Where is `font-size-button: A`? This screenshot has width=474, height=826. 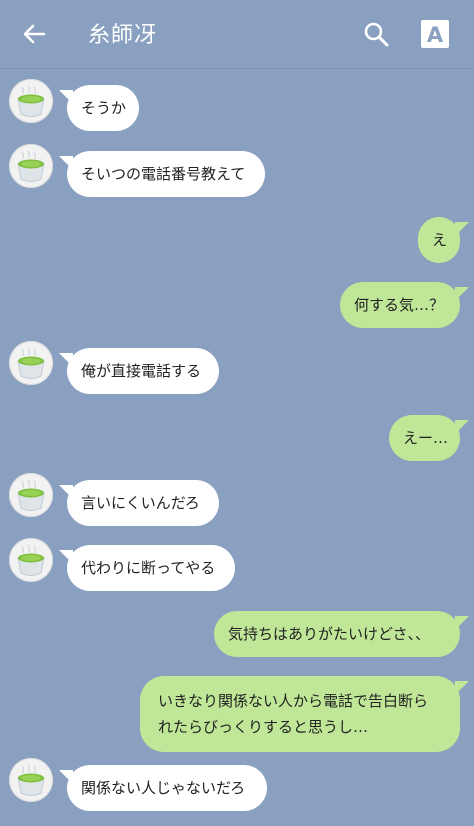 font-size-button: A is located at coordinates (435, 34).